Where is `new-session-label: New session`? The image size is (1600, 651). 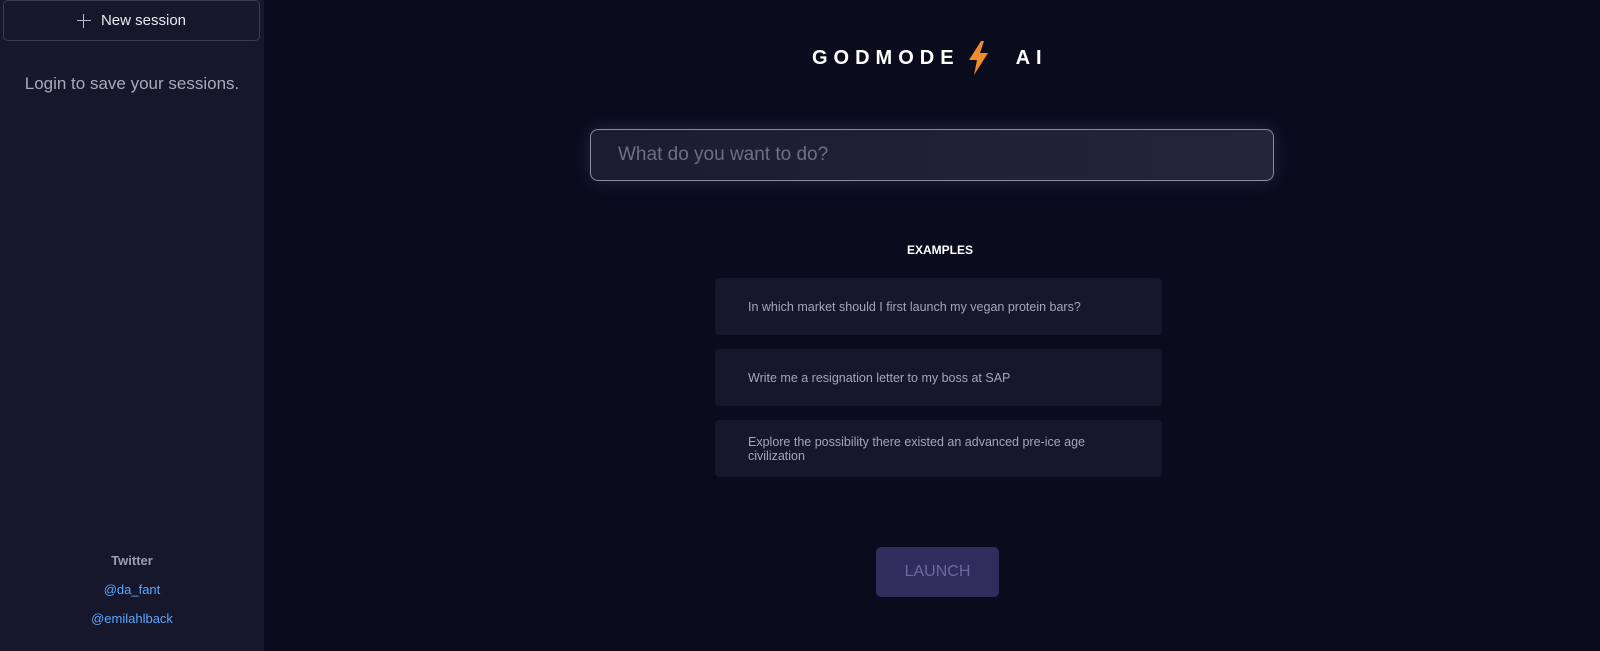
new-session-label: New session is located at coordinates (143, 20).